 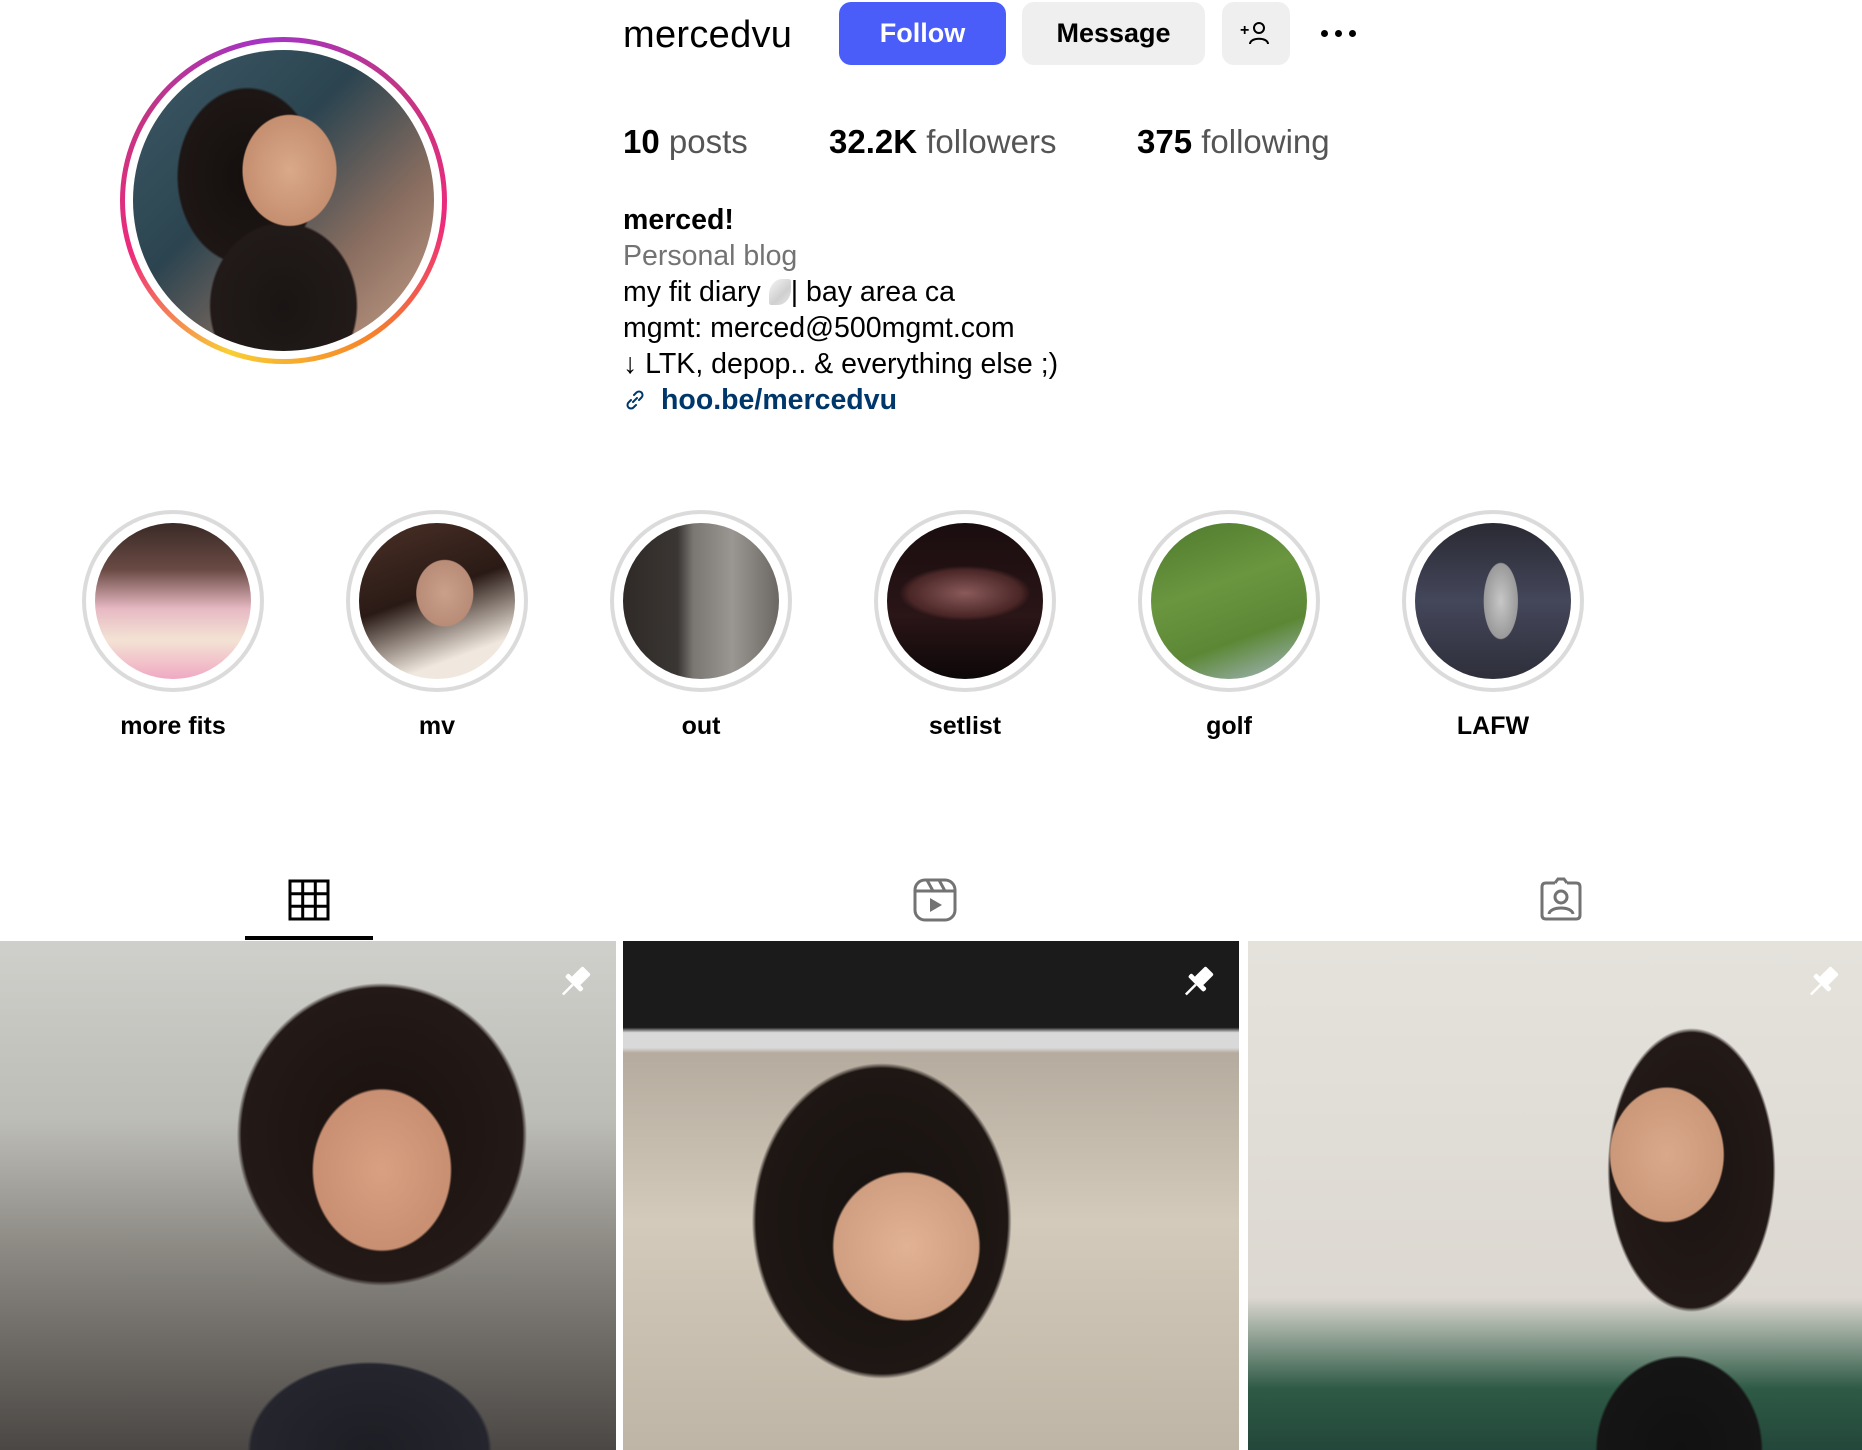 I want to click on avatar-photo, so click(x=283, y=200).